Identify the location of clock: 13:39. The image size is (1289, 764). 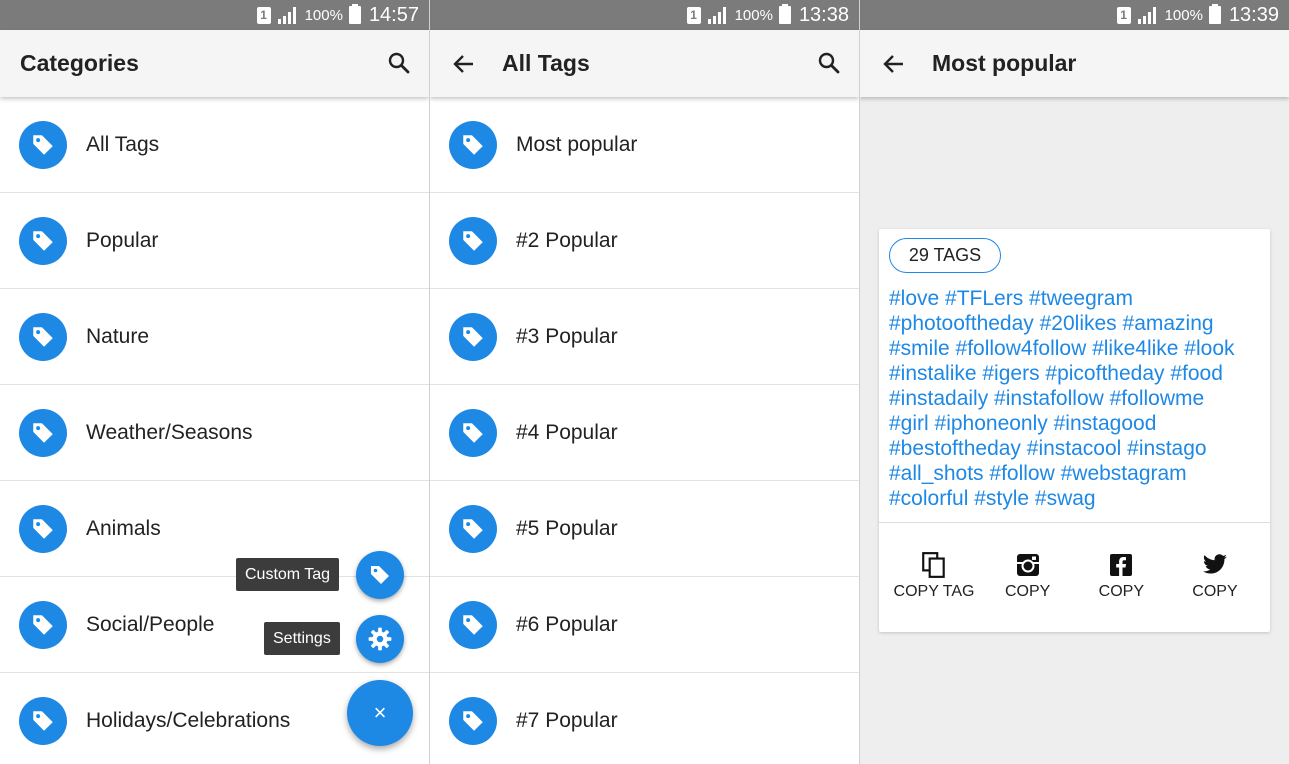
(1253, 14).